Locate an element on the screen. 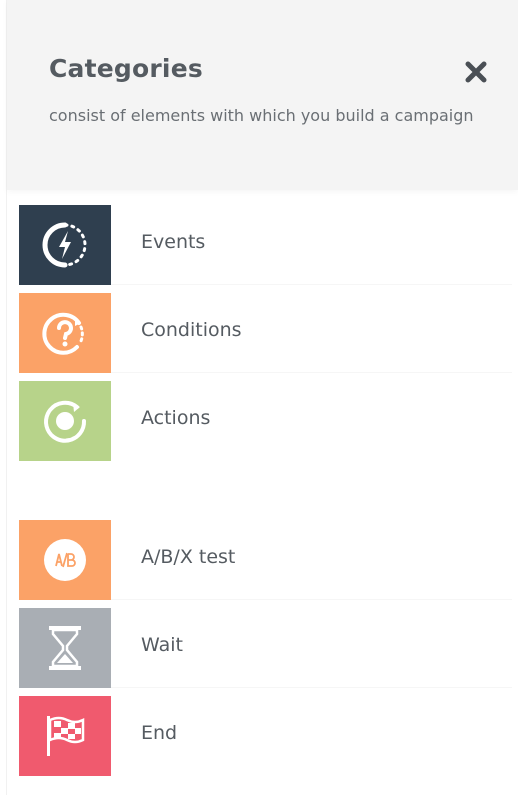  category-item-actions: Actions is located at coordinates (259, 421).